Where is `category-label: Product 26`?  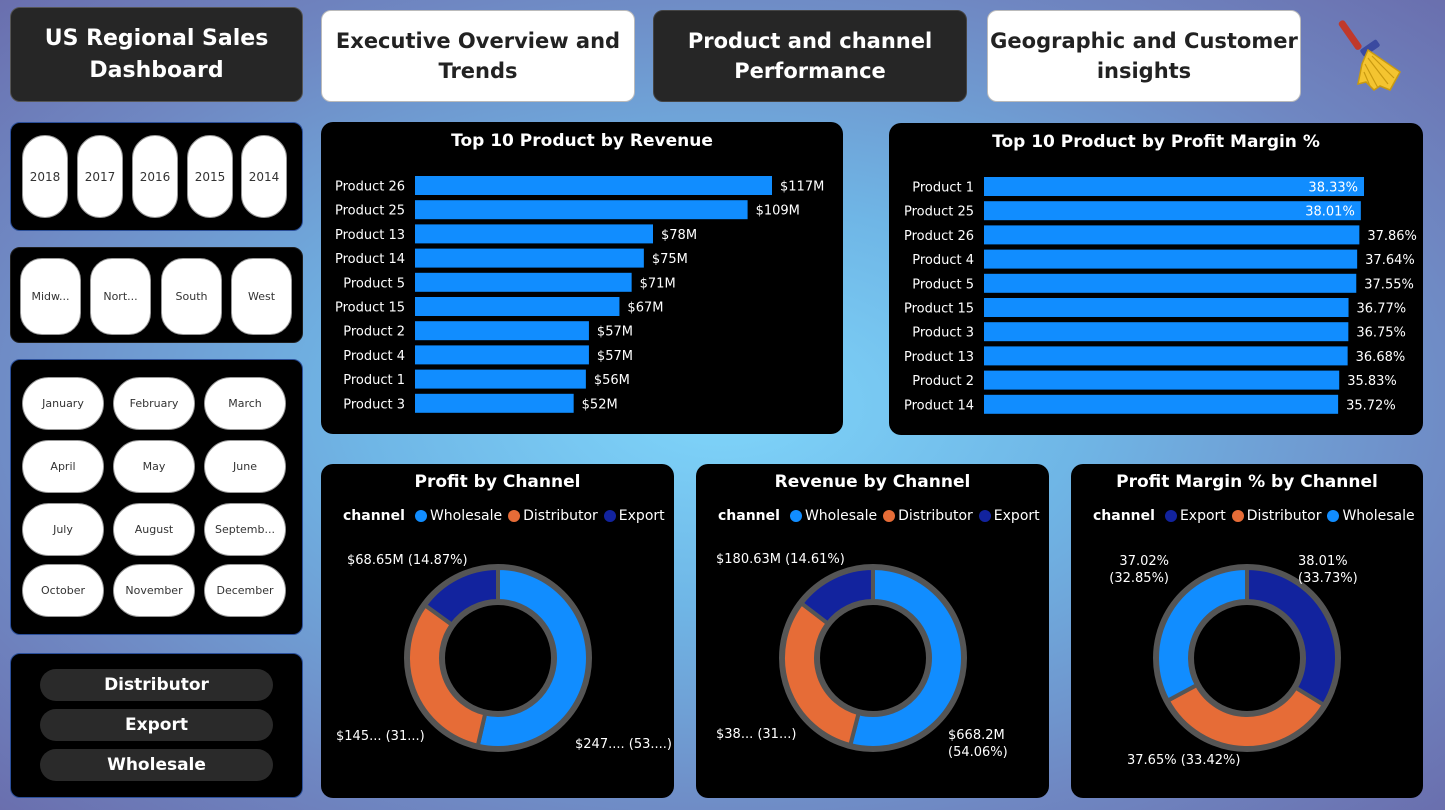 category-label: Product 26 is located at coordinates (370, 187).